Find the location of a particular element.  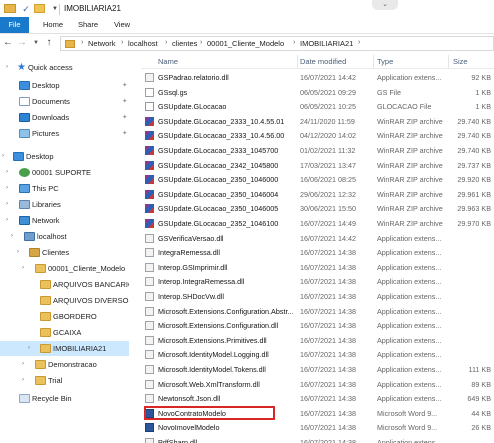

properties-icon: ✓ is located at coordinates (26, 9).